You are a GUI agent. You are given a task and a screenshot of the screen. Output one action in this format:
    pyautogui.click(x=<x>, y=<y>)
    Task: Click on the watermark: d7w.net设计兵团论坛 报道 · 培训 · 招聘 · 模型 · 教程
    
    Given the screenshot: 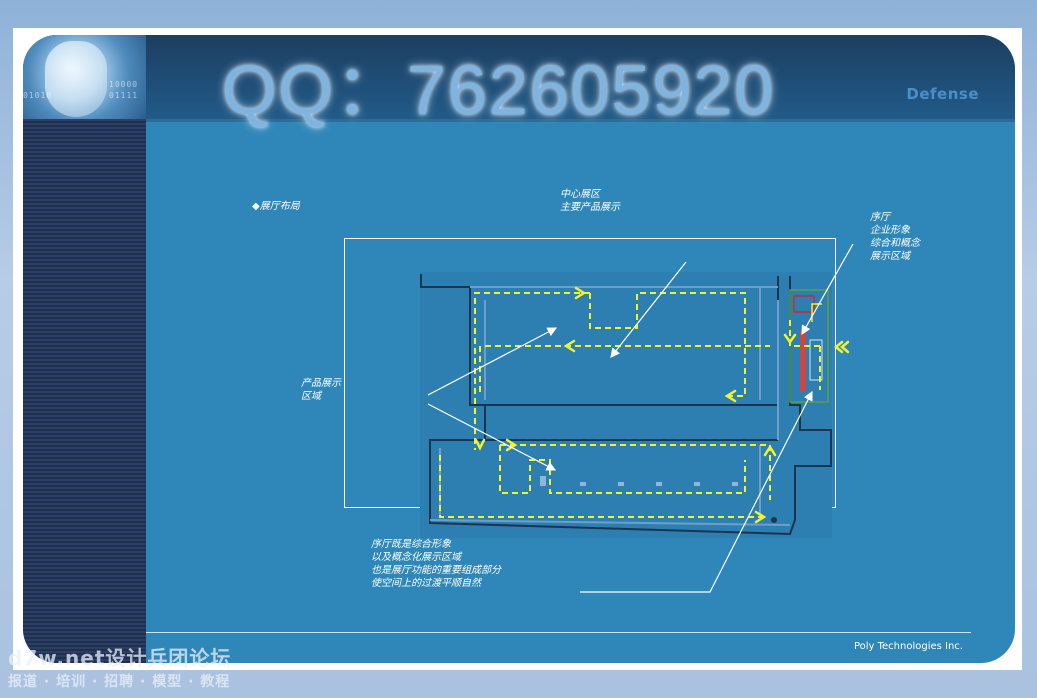 What is the action you would take?
    pyautogui.click(x=119, y=666)
    